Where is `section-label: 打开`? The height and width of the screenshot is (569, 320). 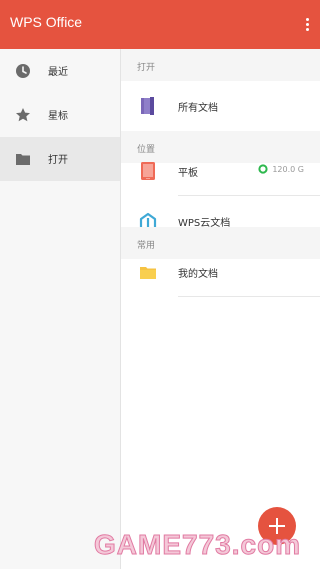
section-label: 打开 is located at coordinates (146, 68).